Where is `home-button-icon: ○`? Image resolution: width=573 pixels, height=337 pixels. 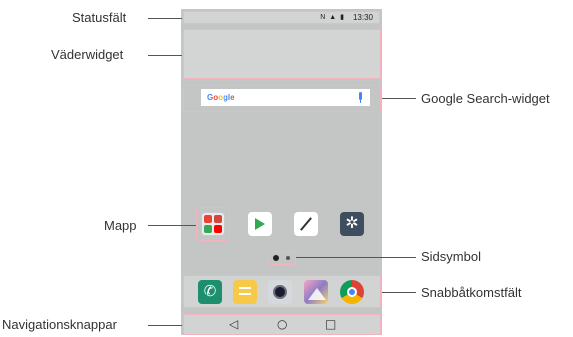 home-button-icon: ○ is located at coordinates (282, 324).